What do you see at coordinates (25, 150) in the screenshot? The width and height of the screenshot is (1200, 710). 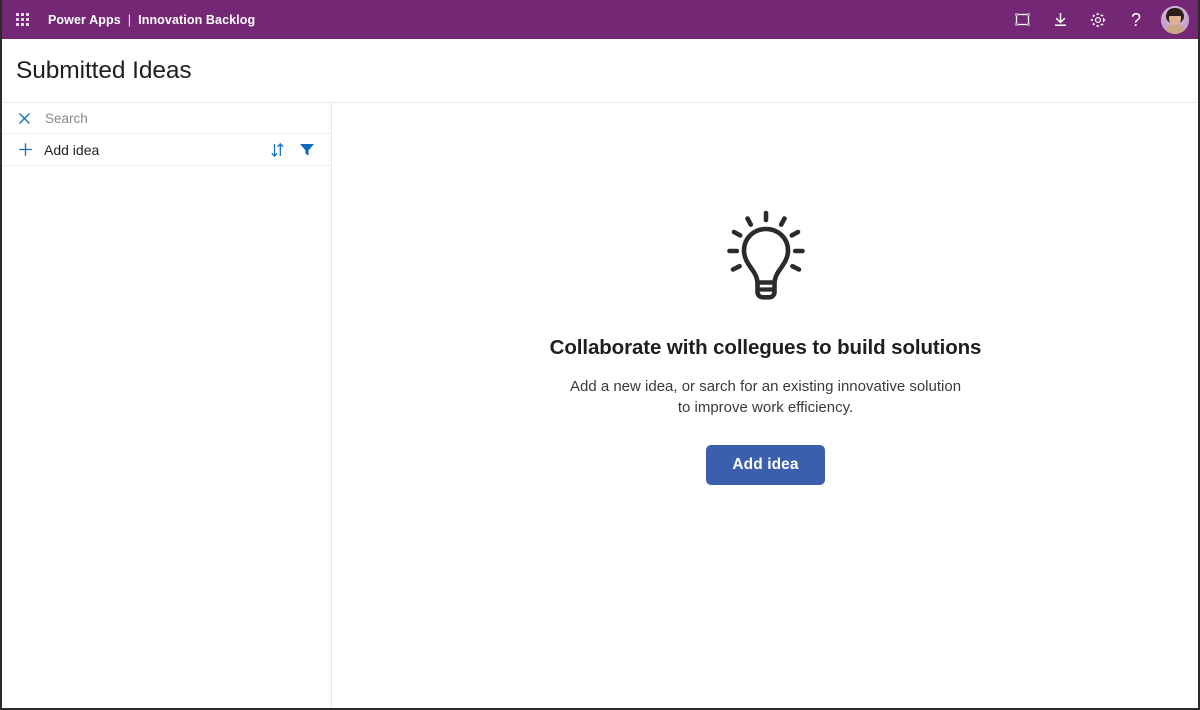 I see `plus-icon` at bounding box center [25, 150].